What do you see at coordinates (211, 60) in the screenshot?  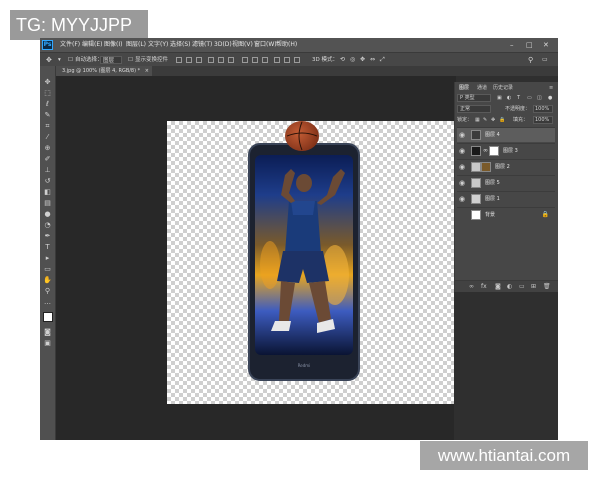 I see `align-top-icon` at bounding box center [211, 60].